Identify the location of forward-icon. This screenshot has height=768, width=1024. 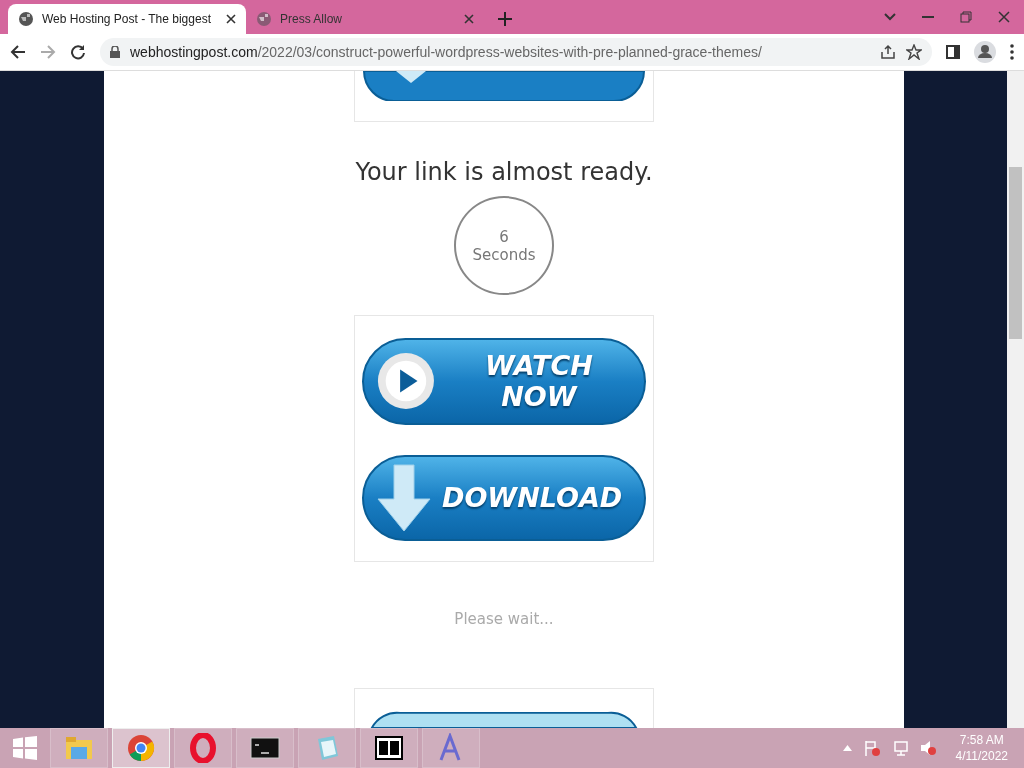
(48, 51).